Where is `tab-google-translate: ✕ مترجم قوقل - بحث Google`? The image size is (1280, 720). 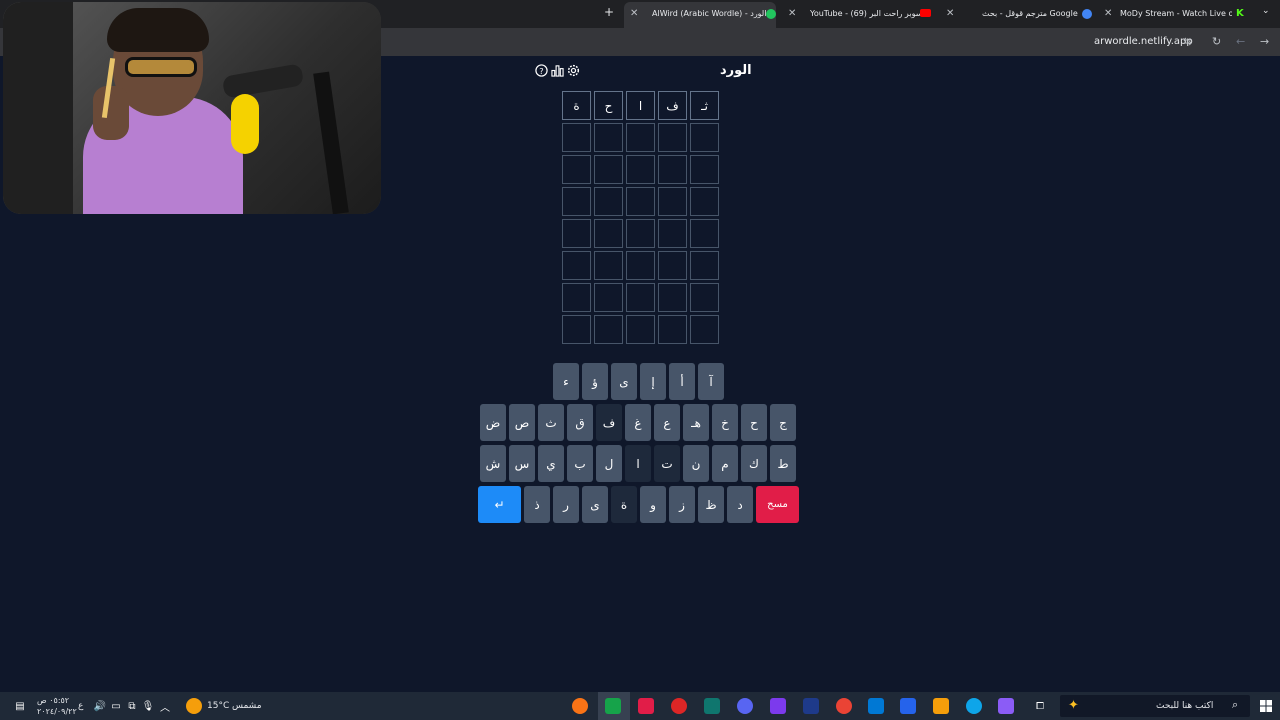 tab-google-translate: ✕ مترجم قوقل - بحث Google is located at coordinates (1018, 14).